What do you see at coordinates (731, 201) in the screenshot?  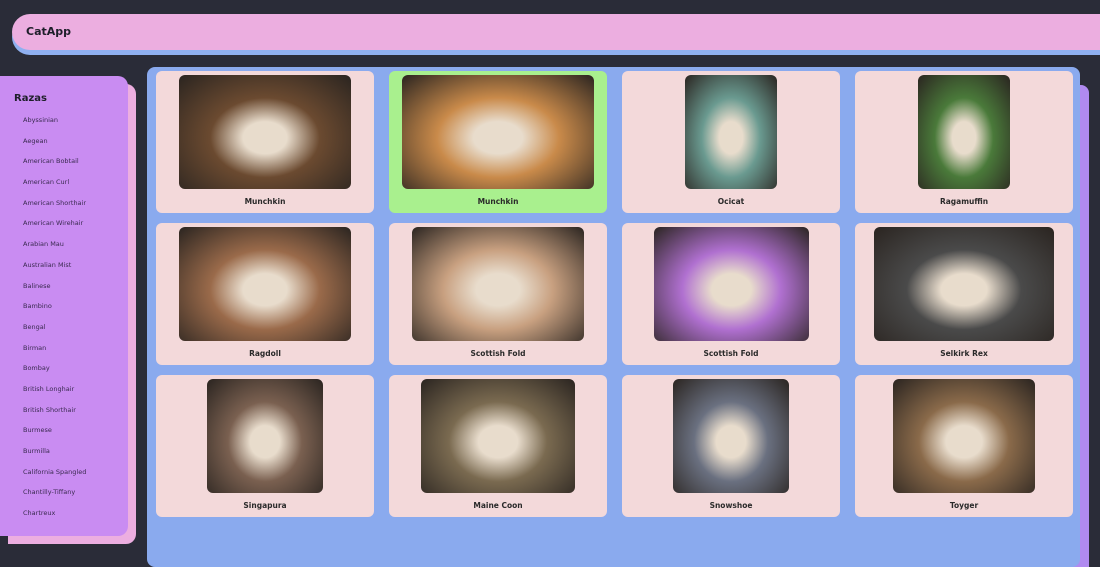 I see `cat-breed-label: Ocicat` at bounding box center [731, 201].